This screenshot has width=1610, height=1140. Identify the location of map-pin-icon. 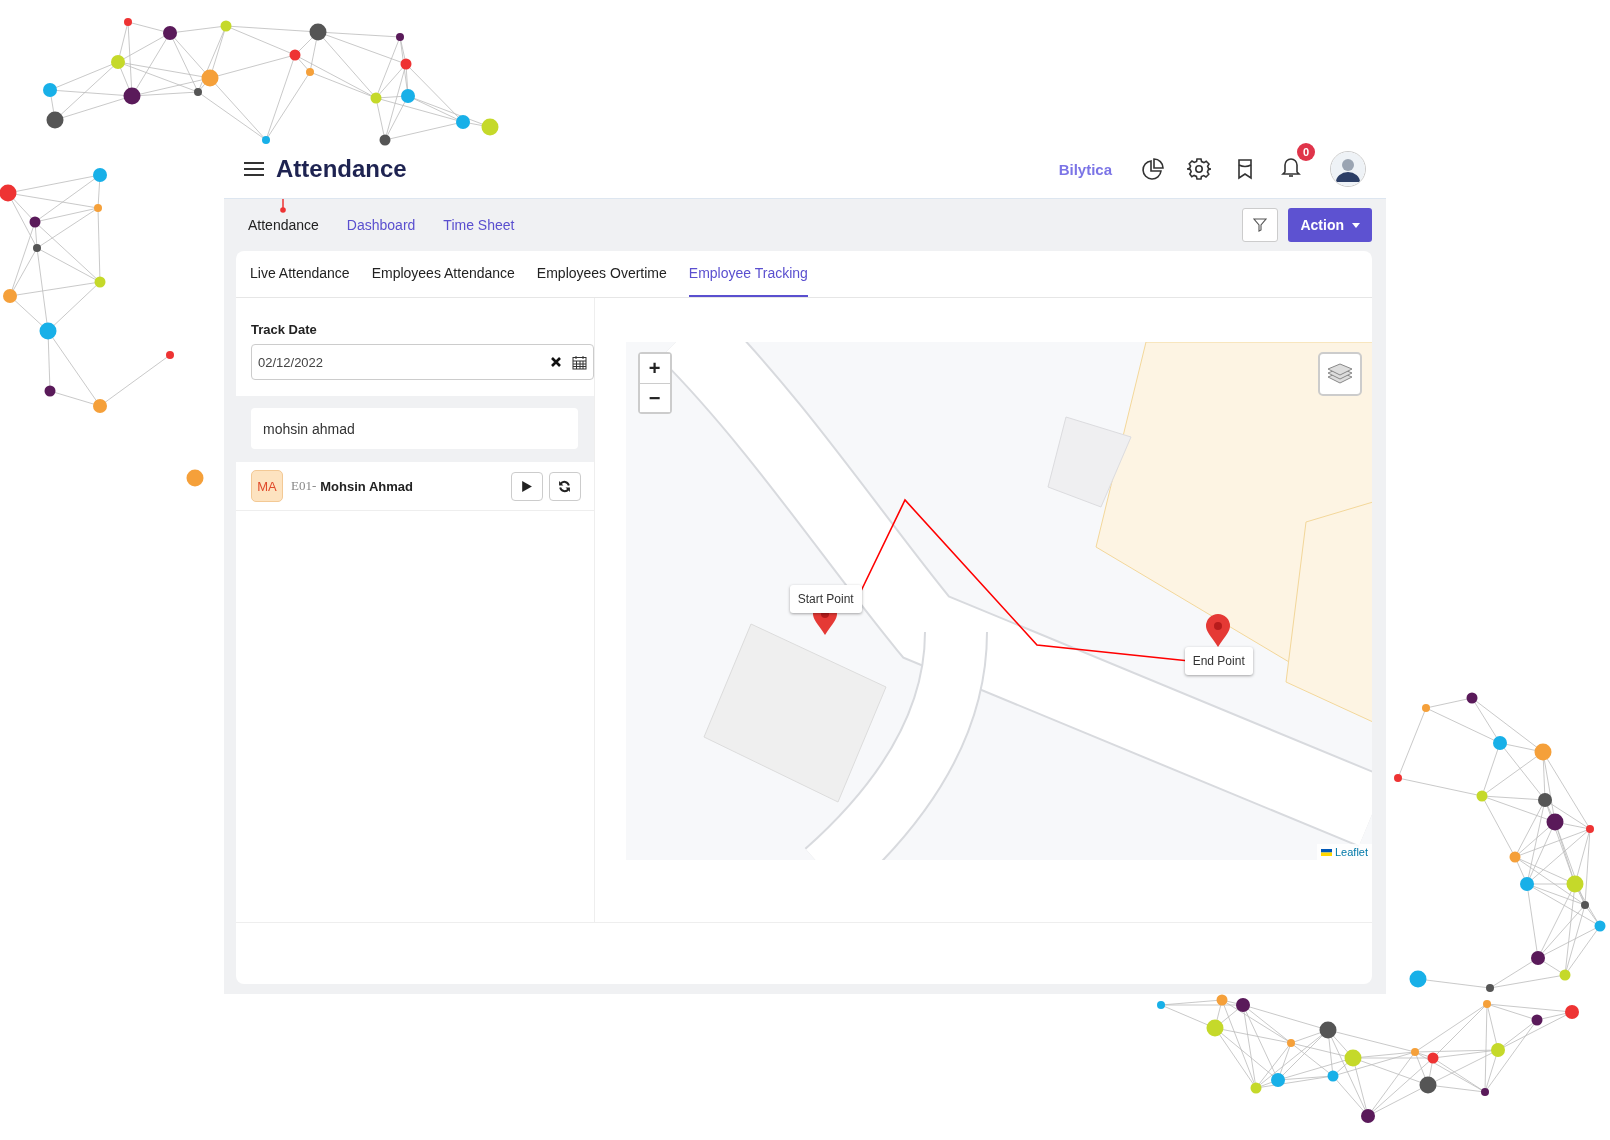
(1217, 631).